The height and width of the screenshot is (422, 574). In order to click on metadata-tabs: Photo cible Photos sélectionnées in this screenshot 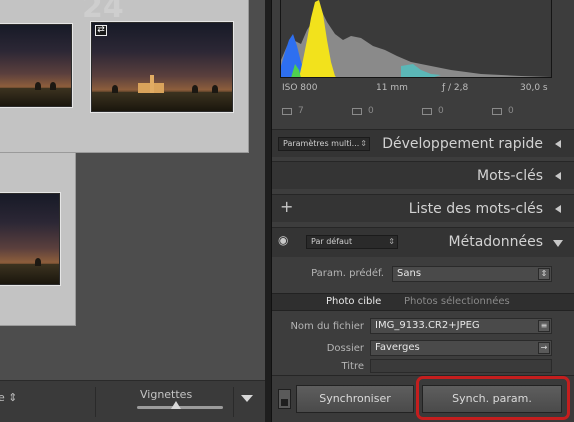, I will do `click(423, 302)`.